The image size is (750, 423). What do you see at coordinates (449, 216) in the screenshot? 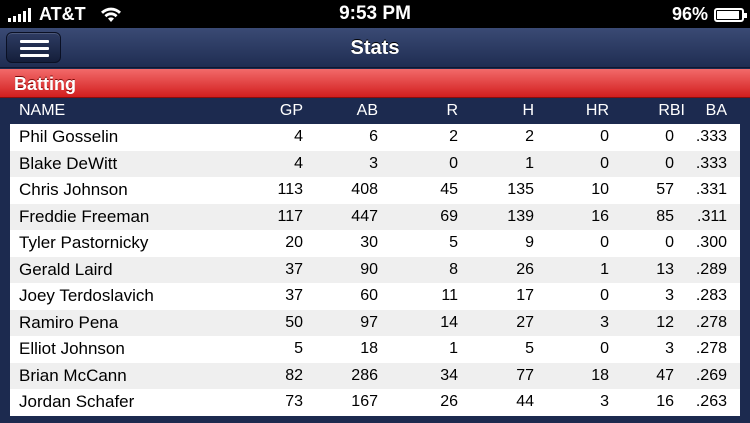
I see `r-value: 69` at bounding box center [449, 216].